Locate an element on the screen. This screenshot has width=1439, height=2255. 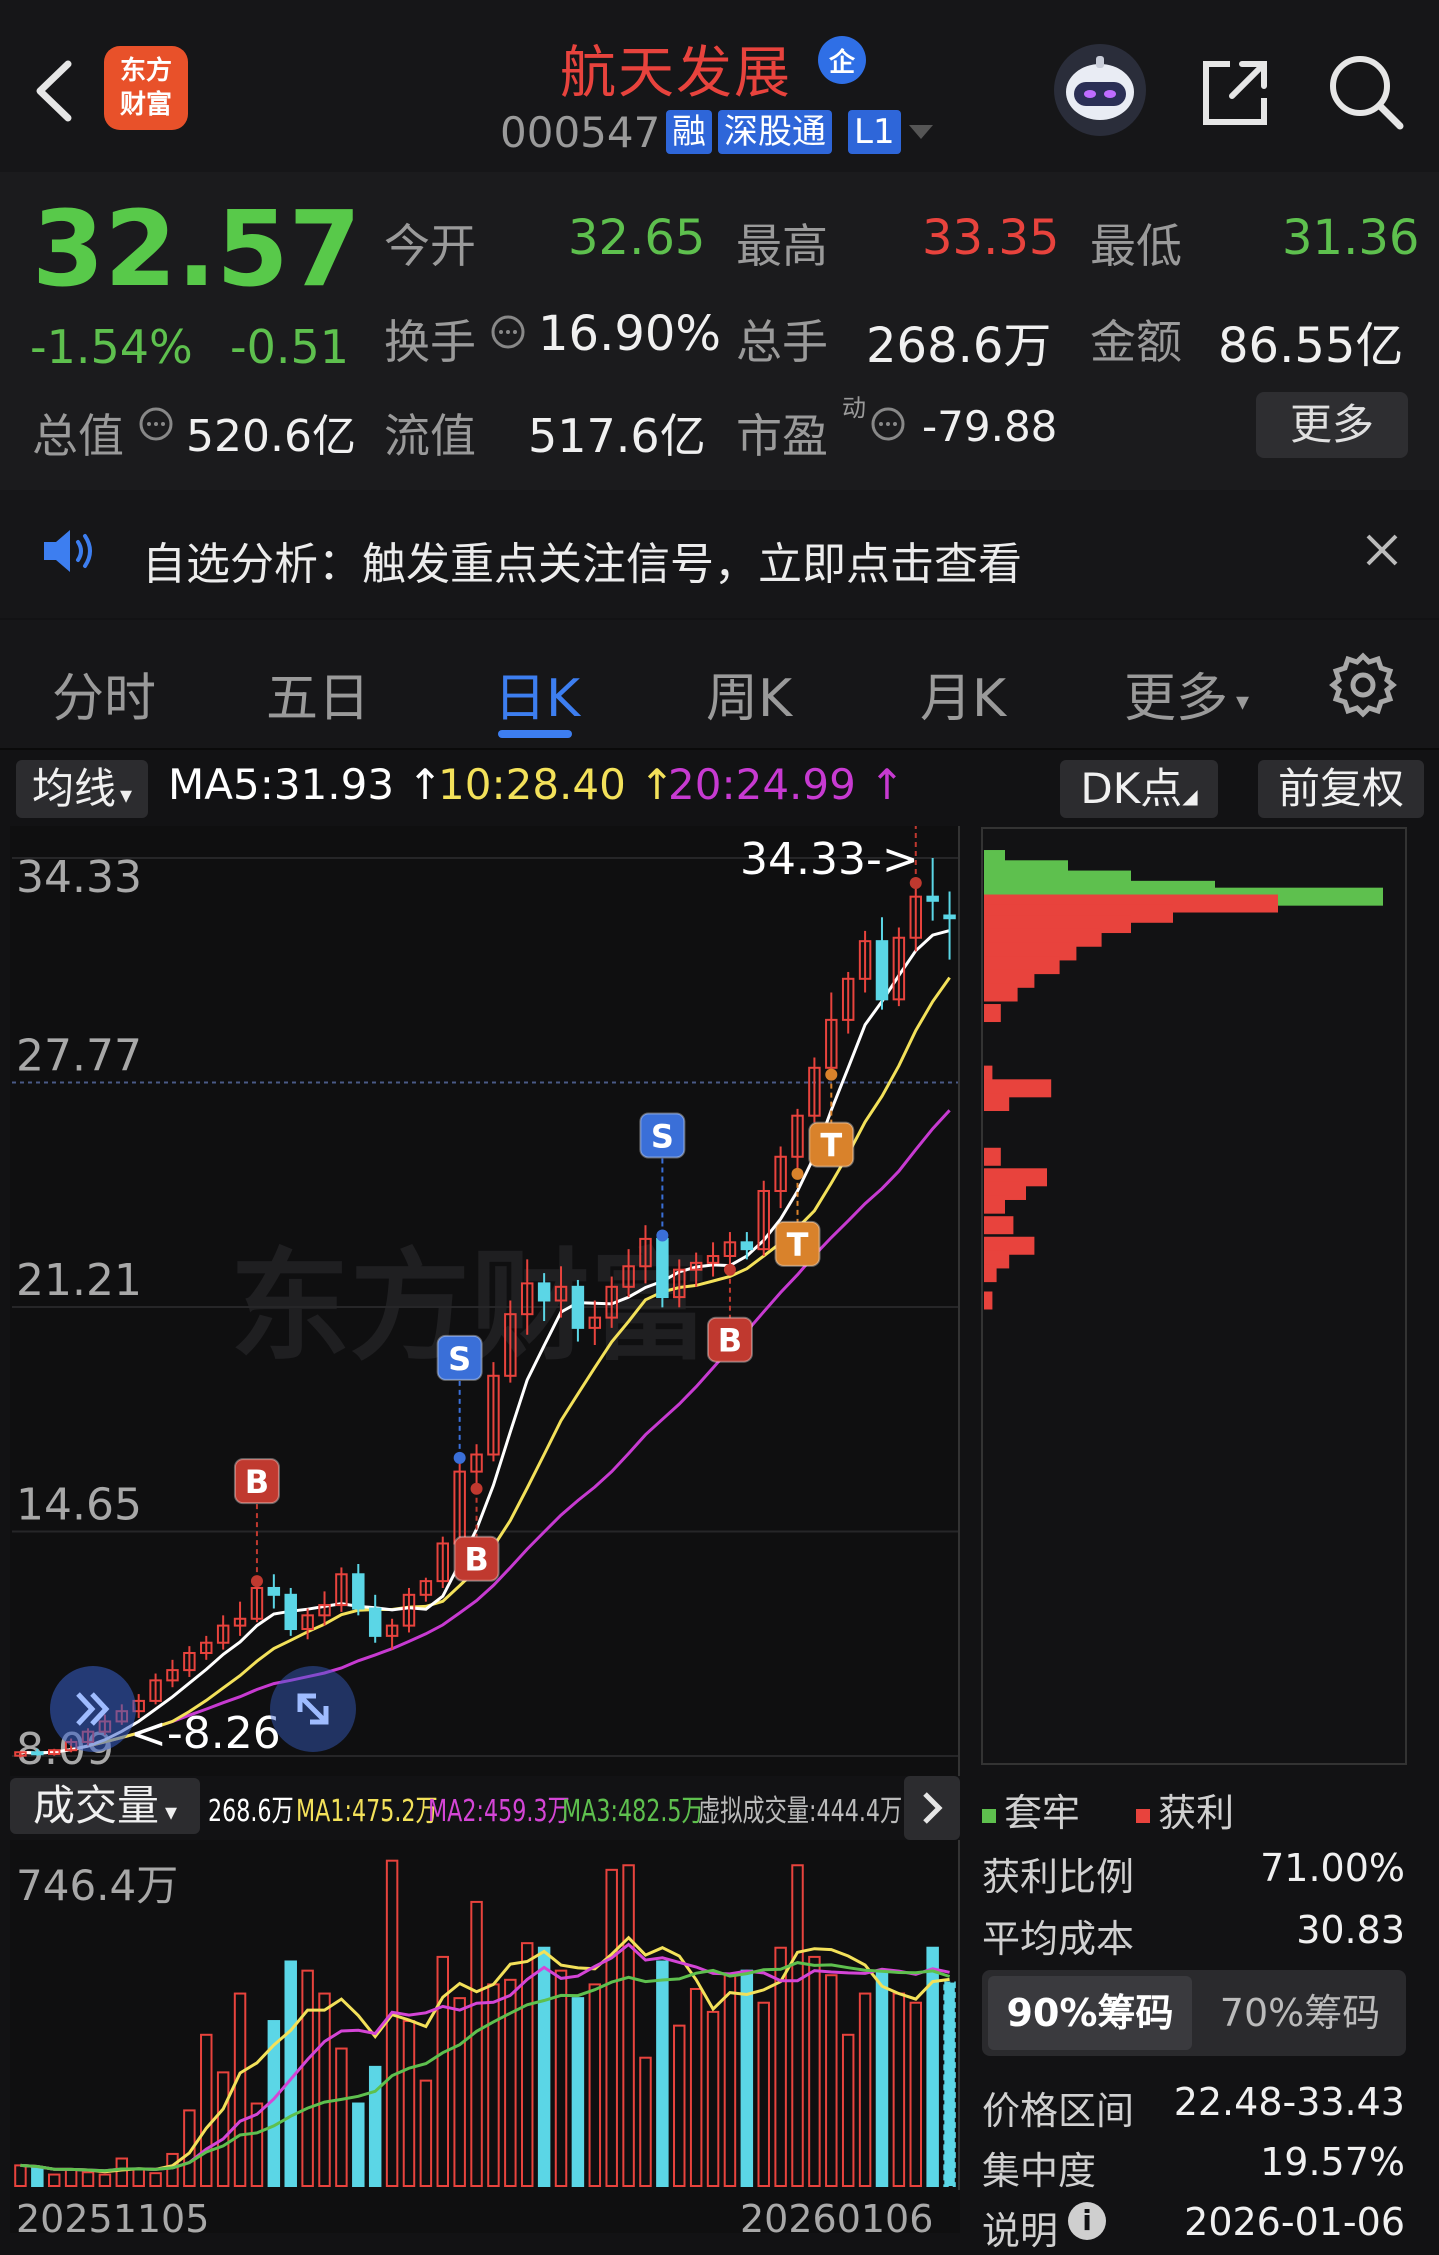
adjust-selector: 前复权 is located at coordinates (1341, 789).